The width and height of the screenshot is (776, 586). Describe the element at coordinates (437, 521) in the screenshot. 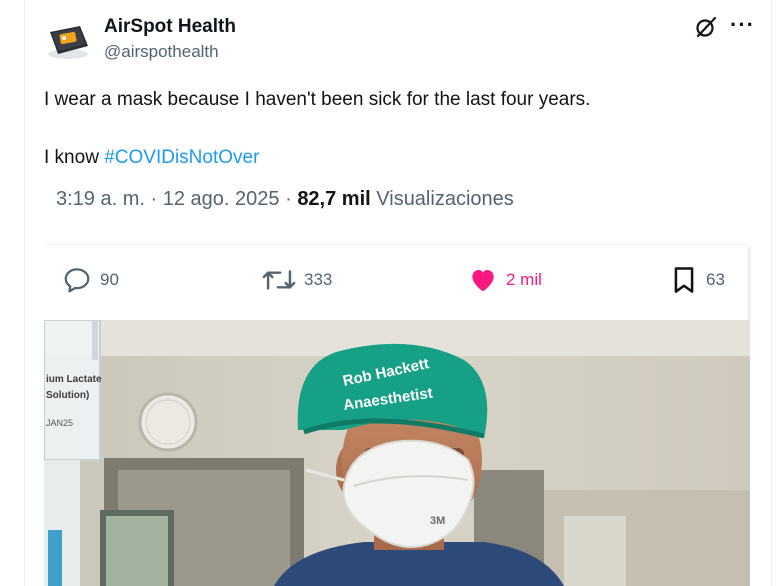

I see `mask-brand: 3M` at that location.